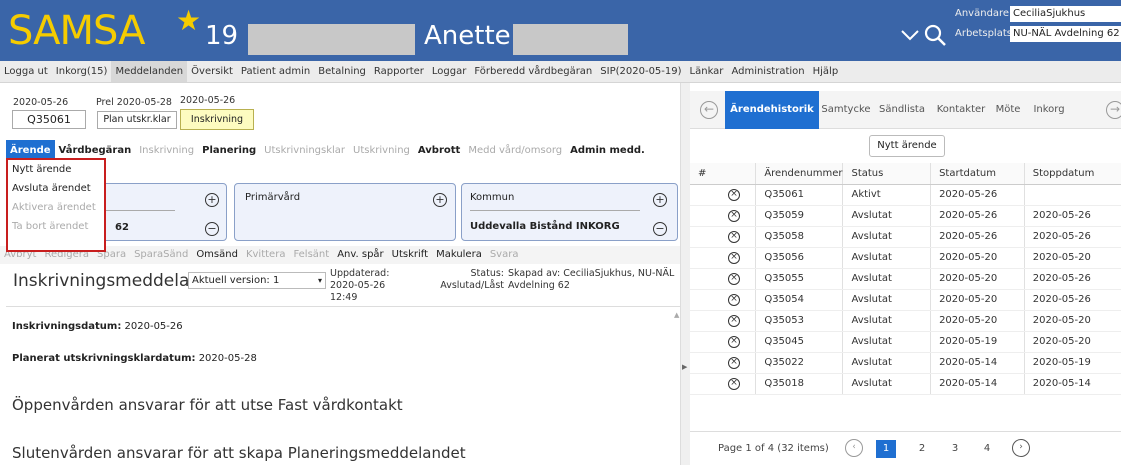 The width and height of the screenshot is (1121, 465). I want to click on right-tab: Möte, so click(1008, 110).